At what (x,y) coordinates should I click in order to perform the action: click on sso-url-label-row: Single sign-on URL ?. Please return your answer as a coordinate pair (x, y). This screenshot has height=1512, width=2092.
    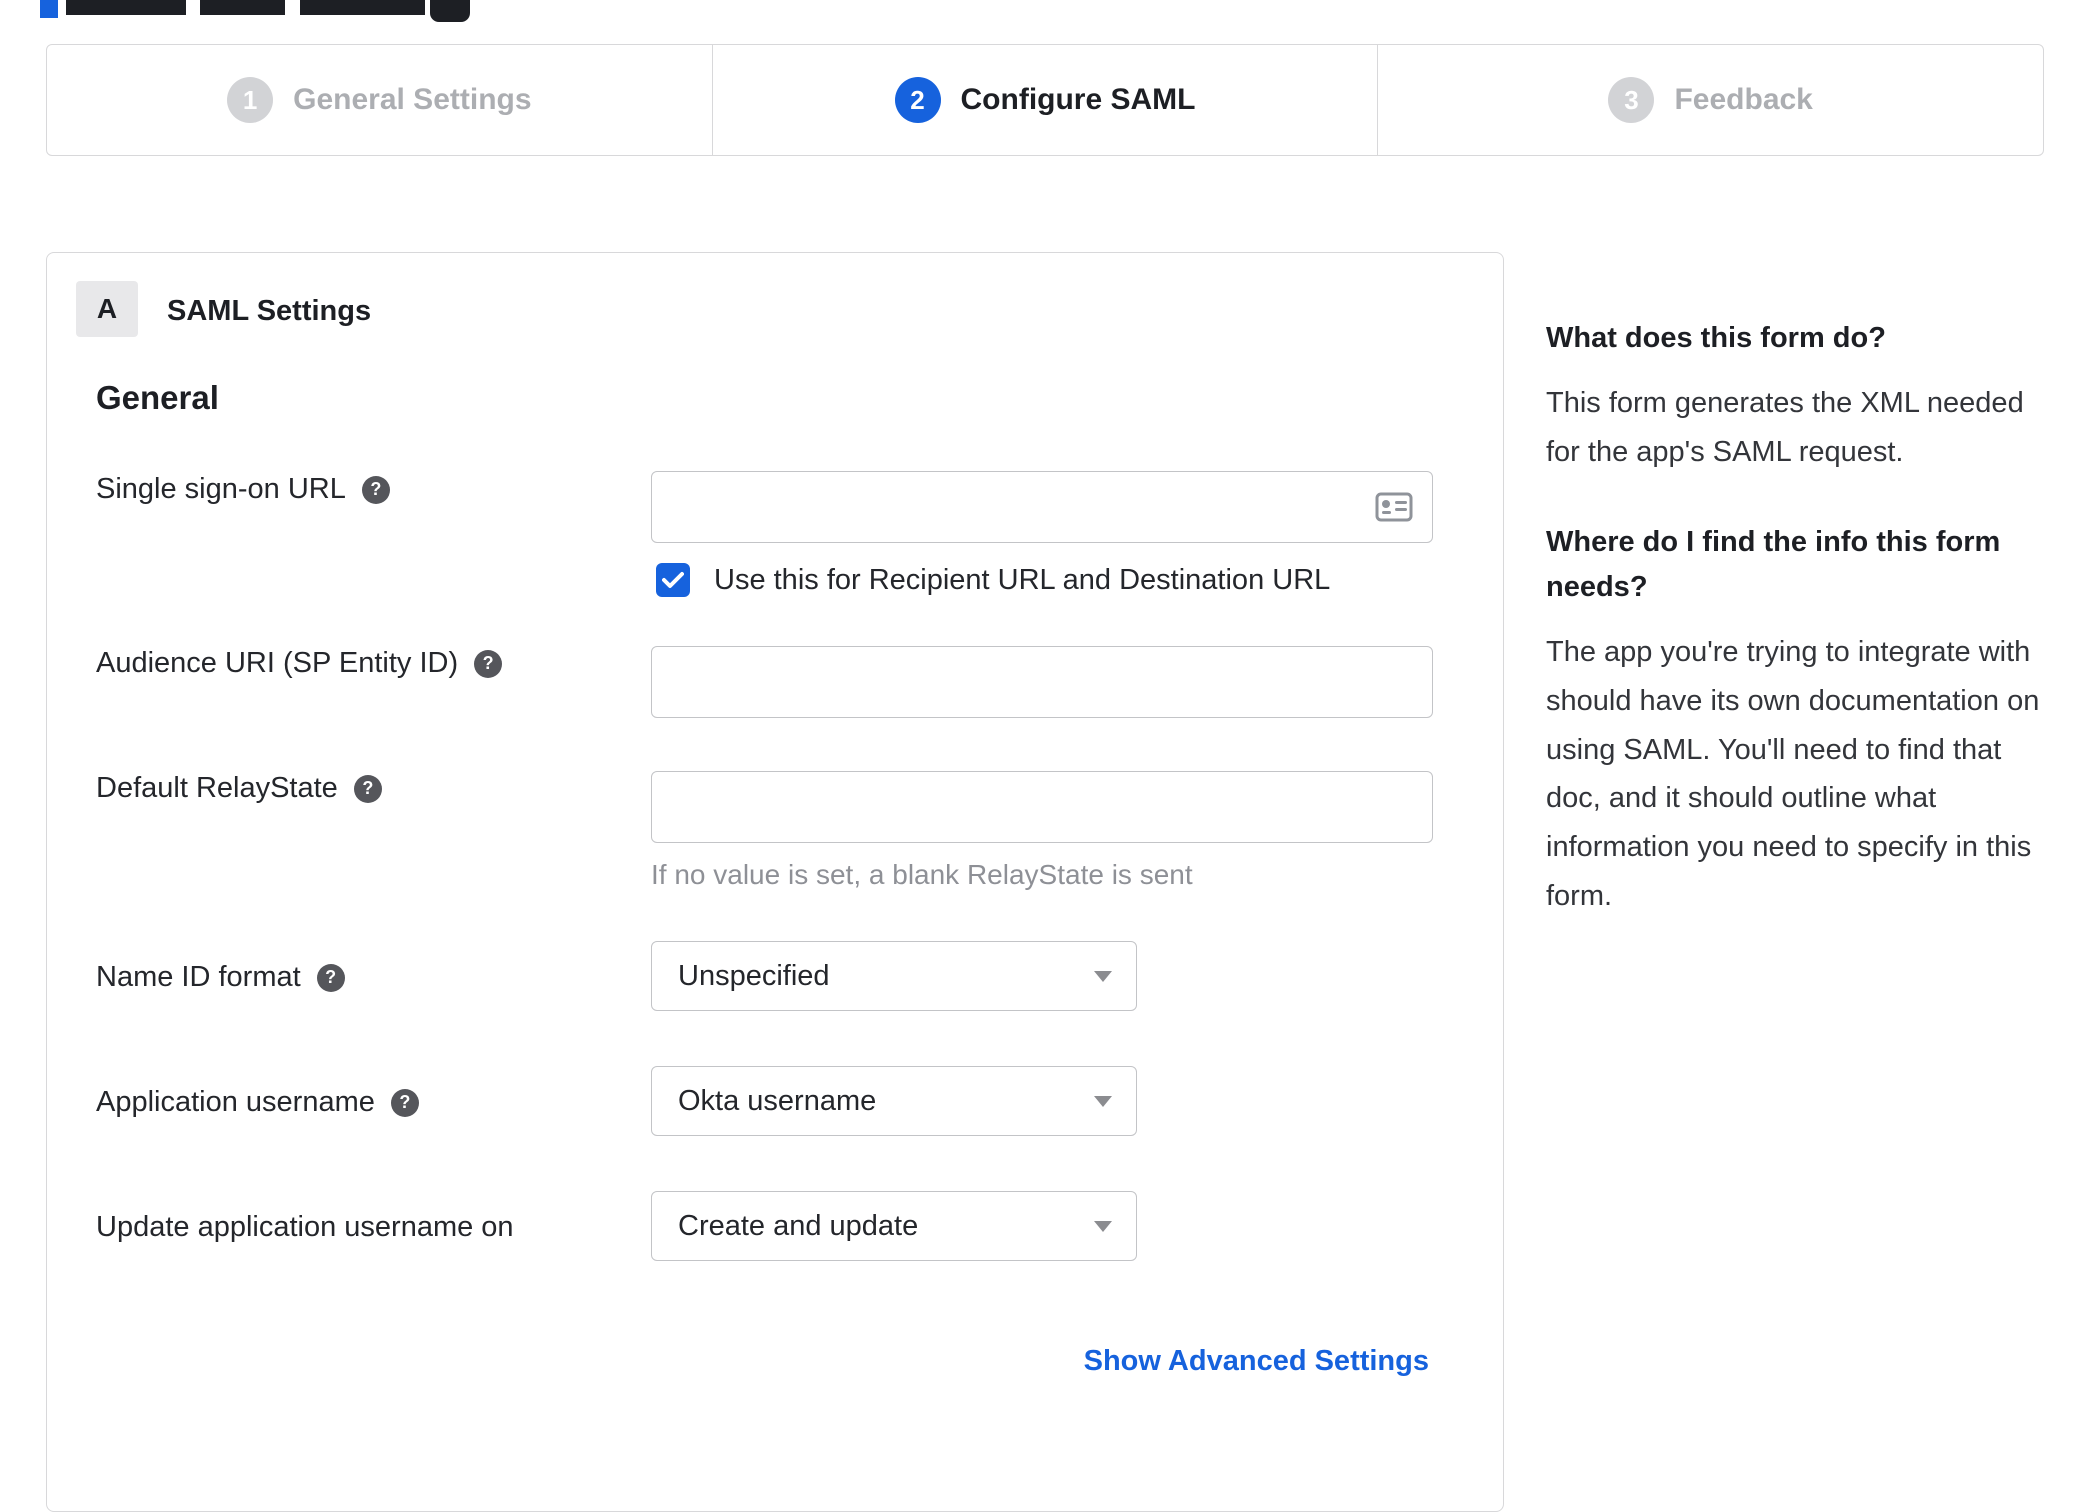
    Looking at the image, I should click on (243, 489).